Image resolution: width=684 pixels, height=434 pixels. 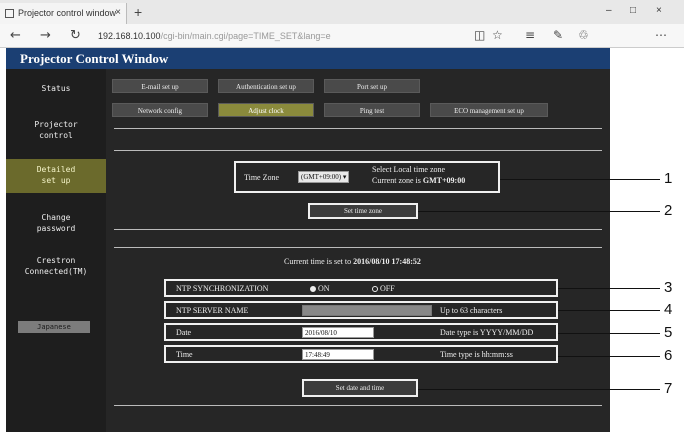 I want to click on hub-icon: ≡, so click(x=530, y=35).